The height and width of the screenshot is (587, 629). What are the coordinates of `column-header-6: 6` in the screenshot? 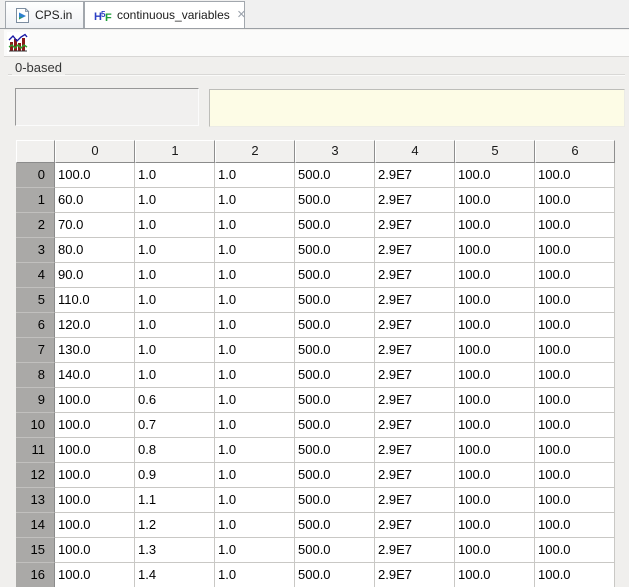 It's located at (575, 151).